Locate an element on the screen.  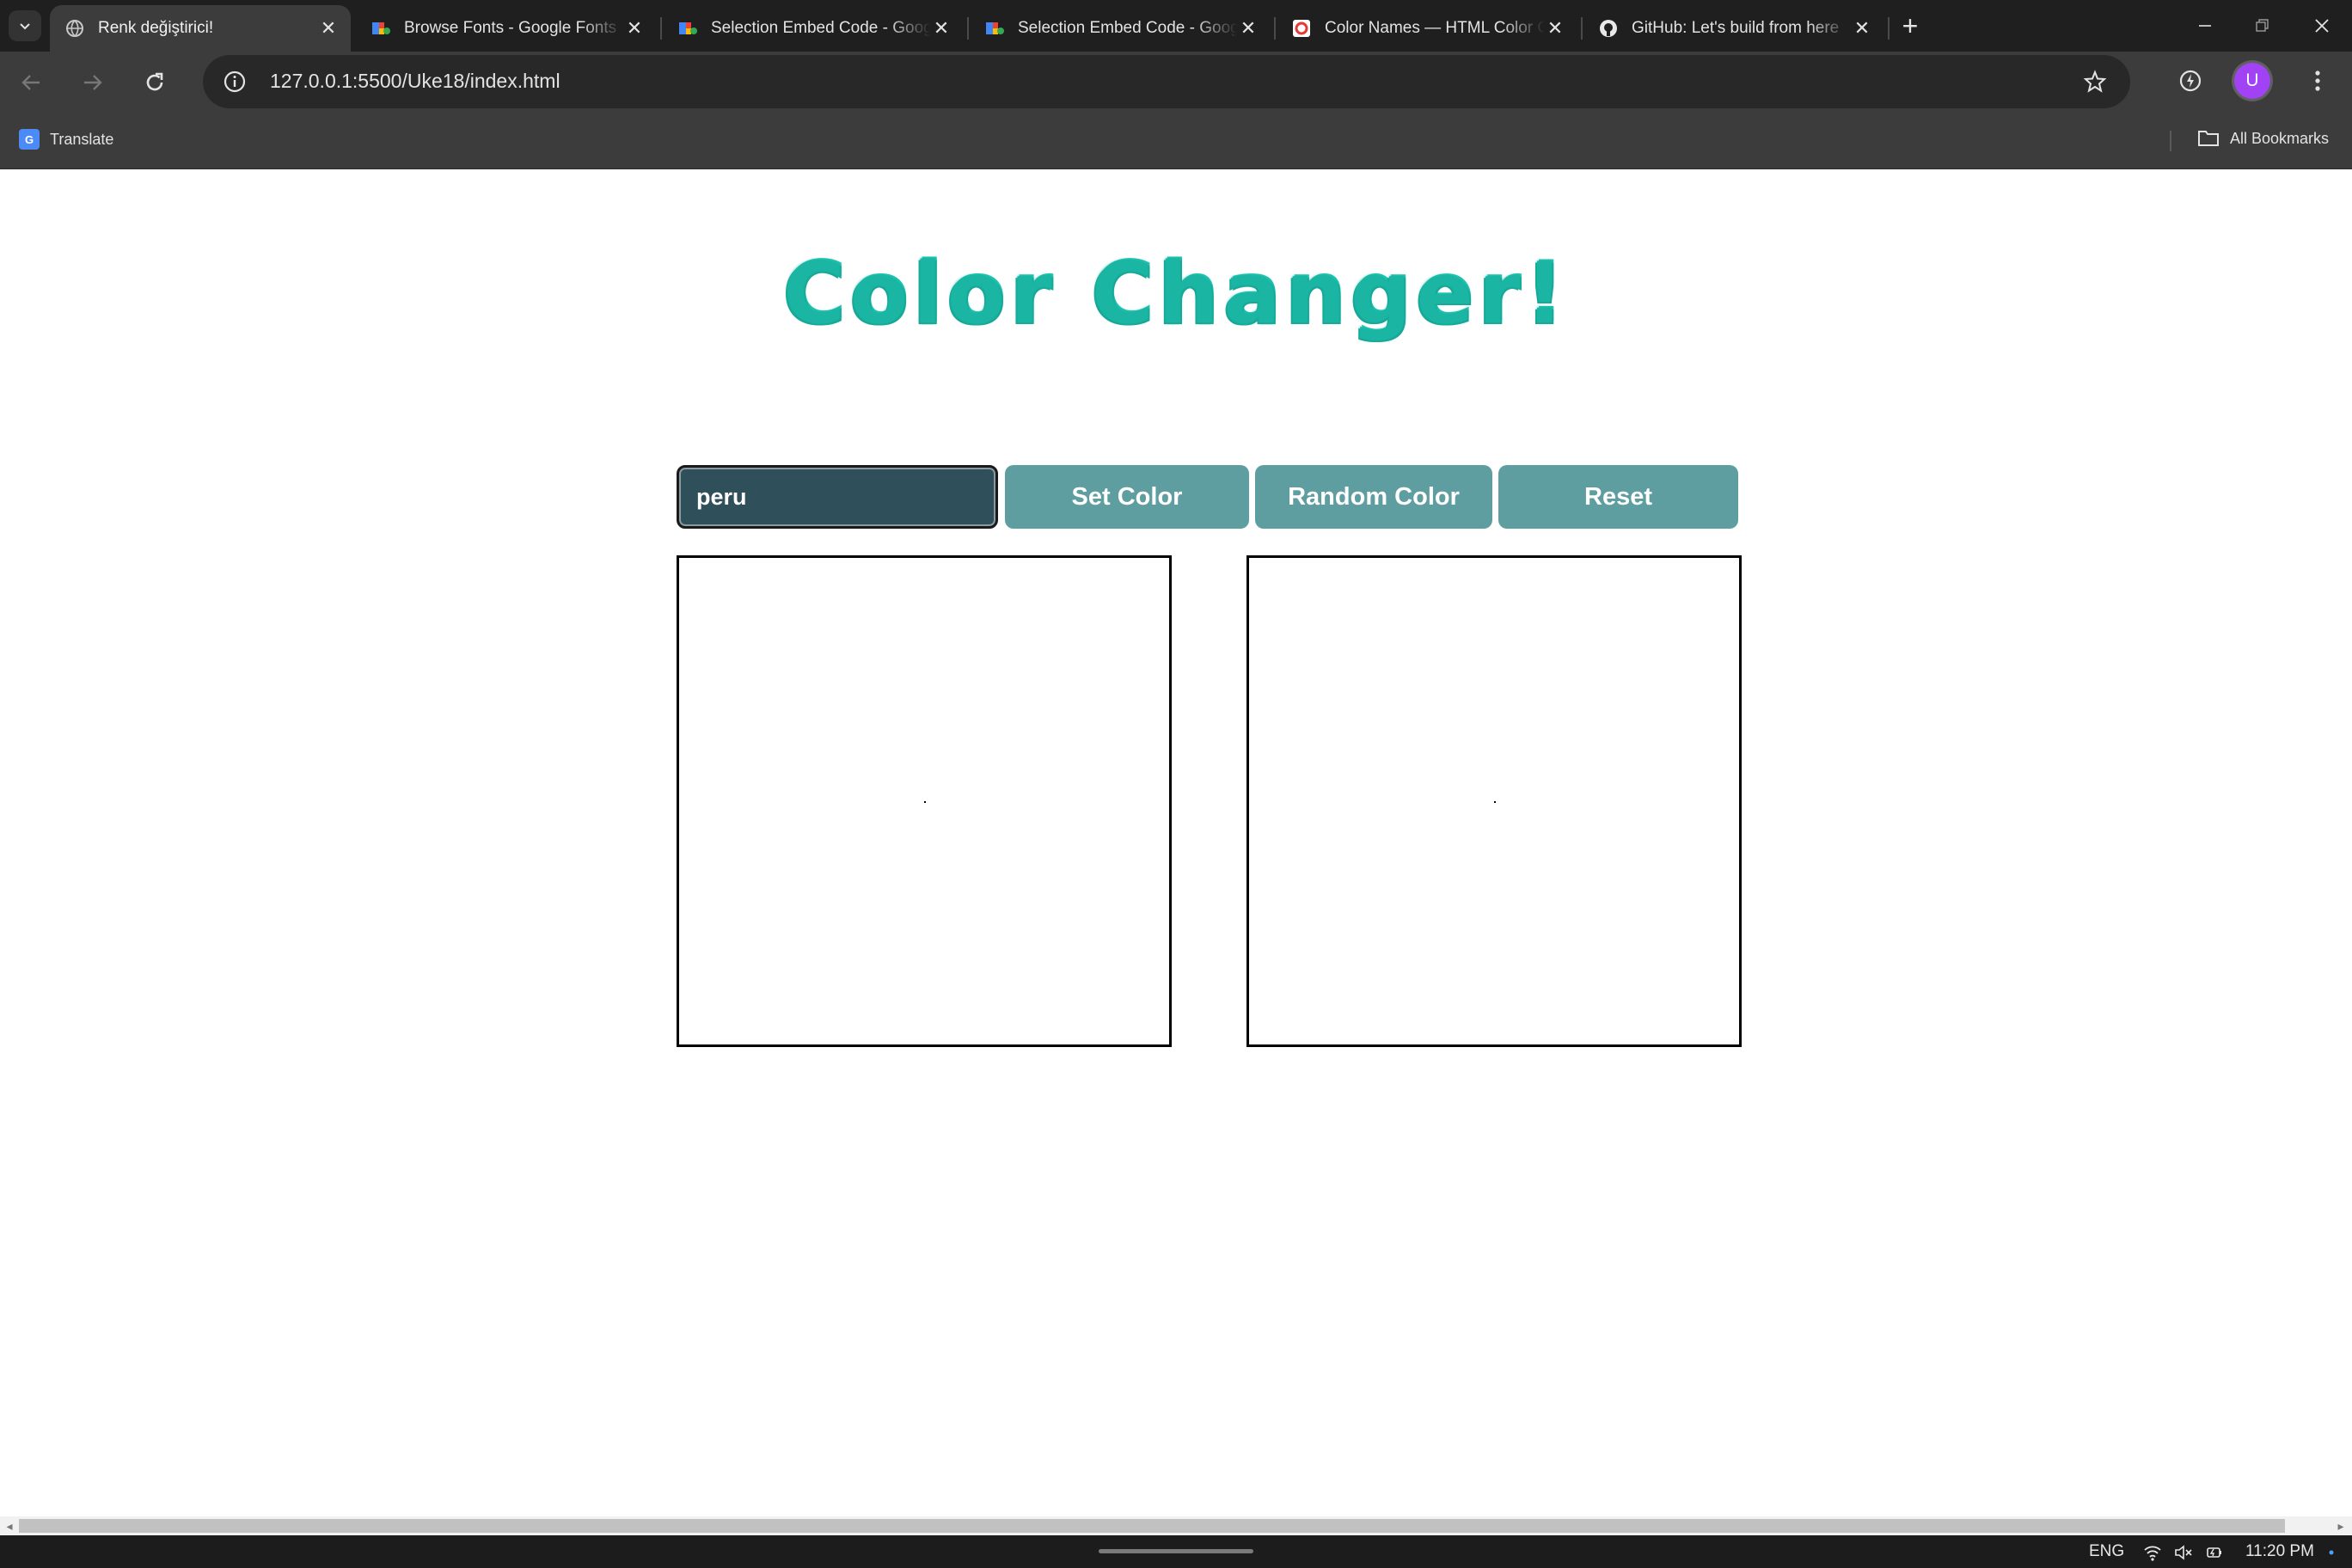
tab-selection-embed-2: Selection Embed Code - Google Fonts ✕ is located at coordinates (1120, 28).